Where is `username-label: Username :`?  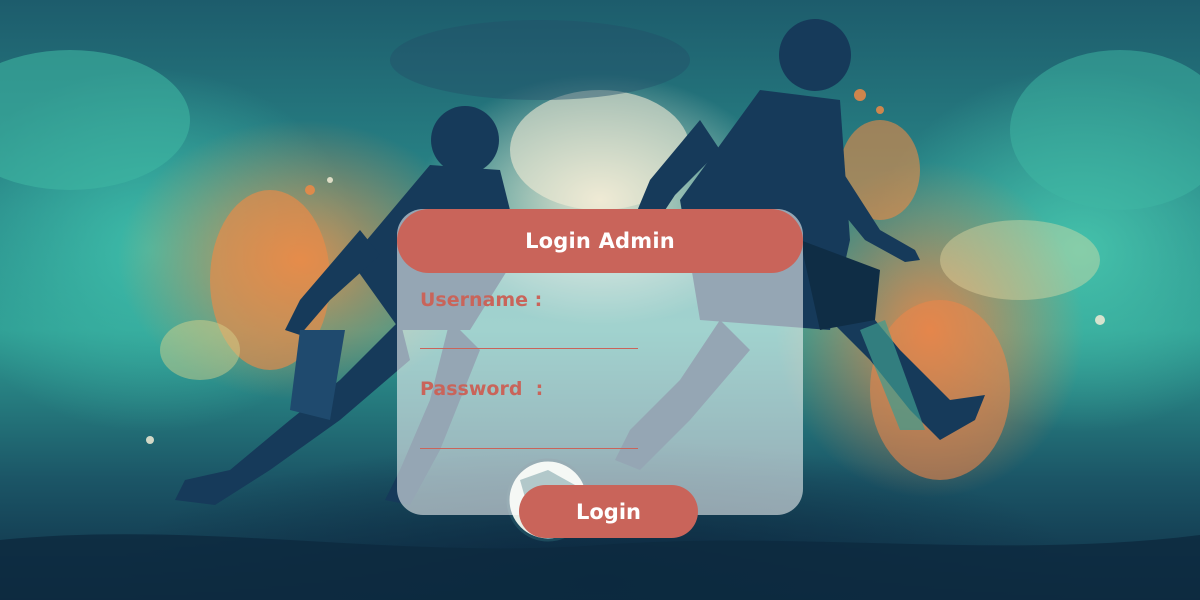 username-label: Username : is located at coordinates (481, 300).